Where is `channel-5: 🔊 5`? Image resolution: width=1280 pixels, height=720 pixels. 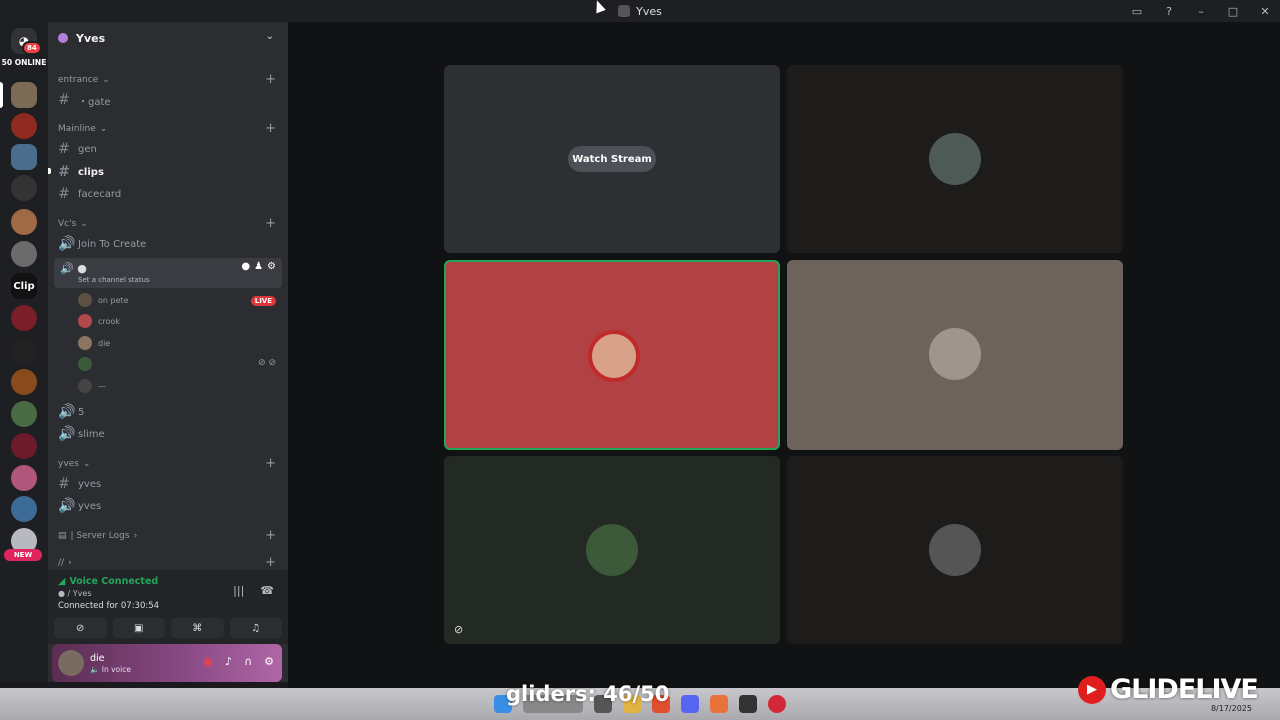
channel-5: 🔊 5 is located at coordinates (71, 412).